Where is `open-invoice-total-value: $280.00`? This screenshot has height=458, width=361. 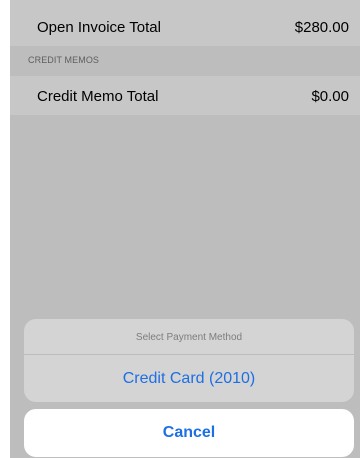
open-invoice-total-value: $280.00 is located at coordinates (321, 27).